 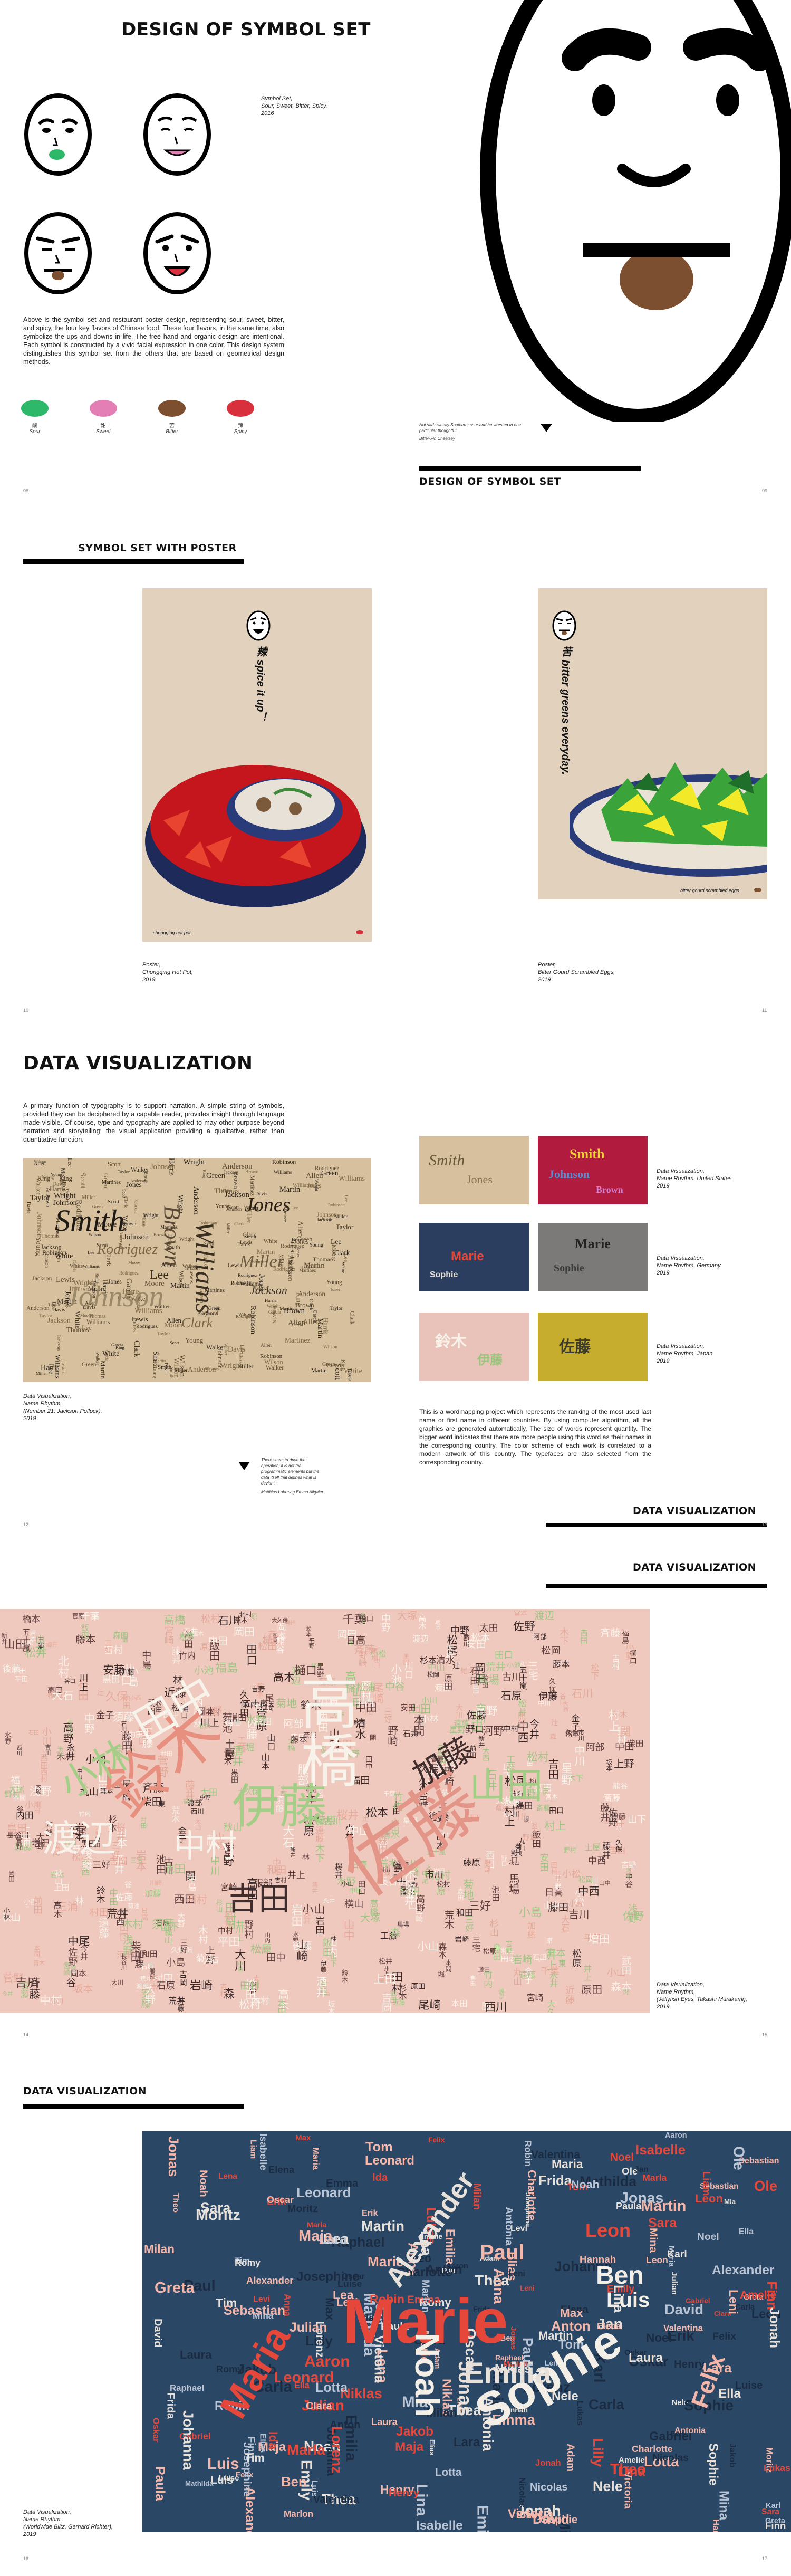 I want to click on cloud-word-small: 斎藤, so click(x=612, y=1798).